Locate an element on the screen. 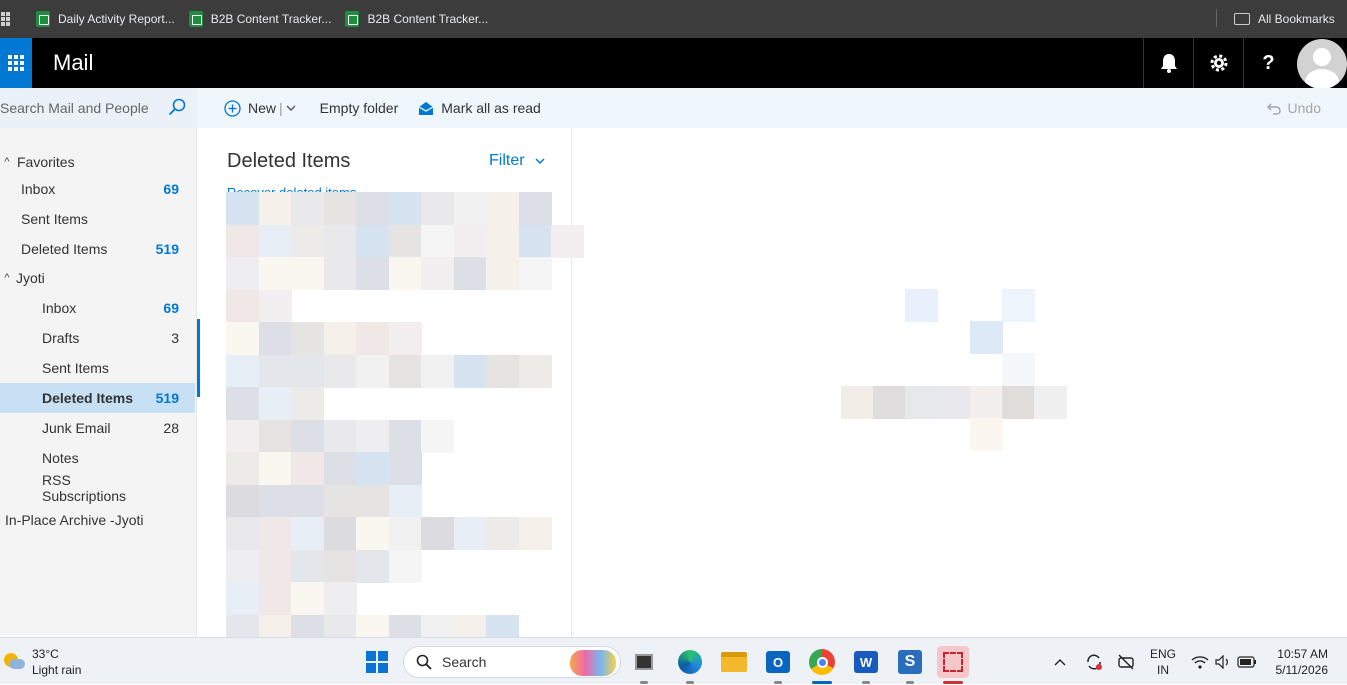 Image resolution: width=1347 pixels, height=685 pixels. app-header: Mail ? is located at coordinates (673, 63).